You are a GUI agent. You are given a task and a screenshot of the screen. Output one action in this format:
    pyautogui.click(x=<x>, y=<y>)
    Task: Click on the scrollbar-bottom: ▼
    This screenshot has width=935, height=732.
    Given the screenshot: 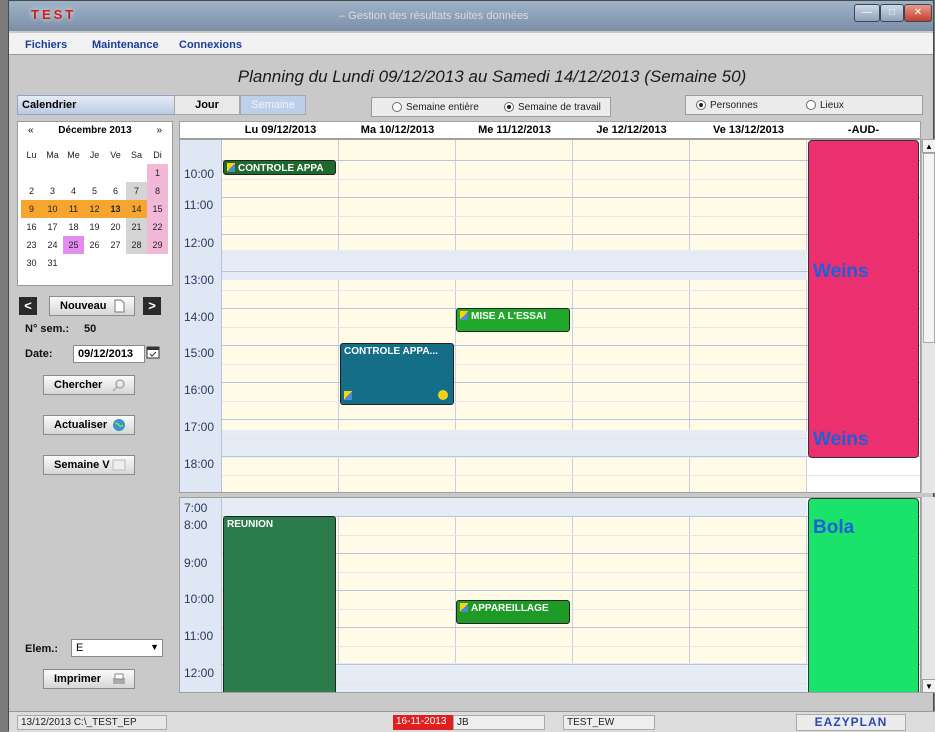 What is the action you would take?
    pyautogui.click(x=928, y=595)
    